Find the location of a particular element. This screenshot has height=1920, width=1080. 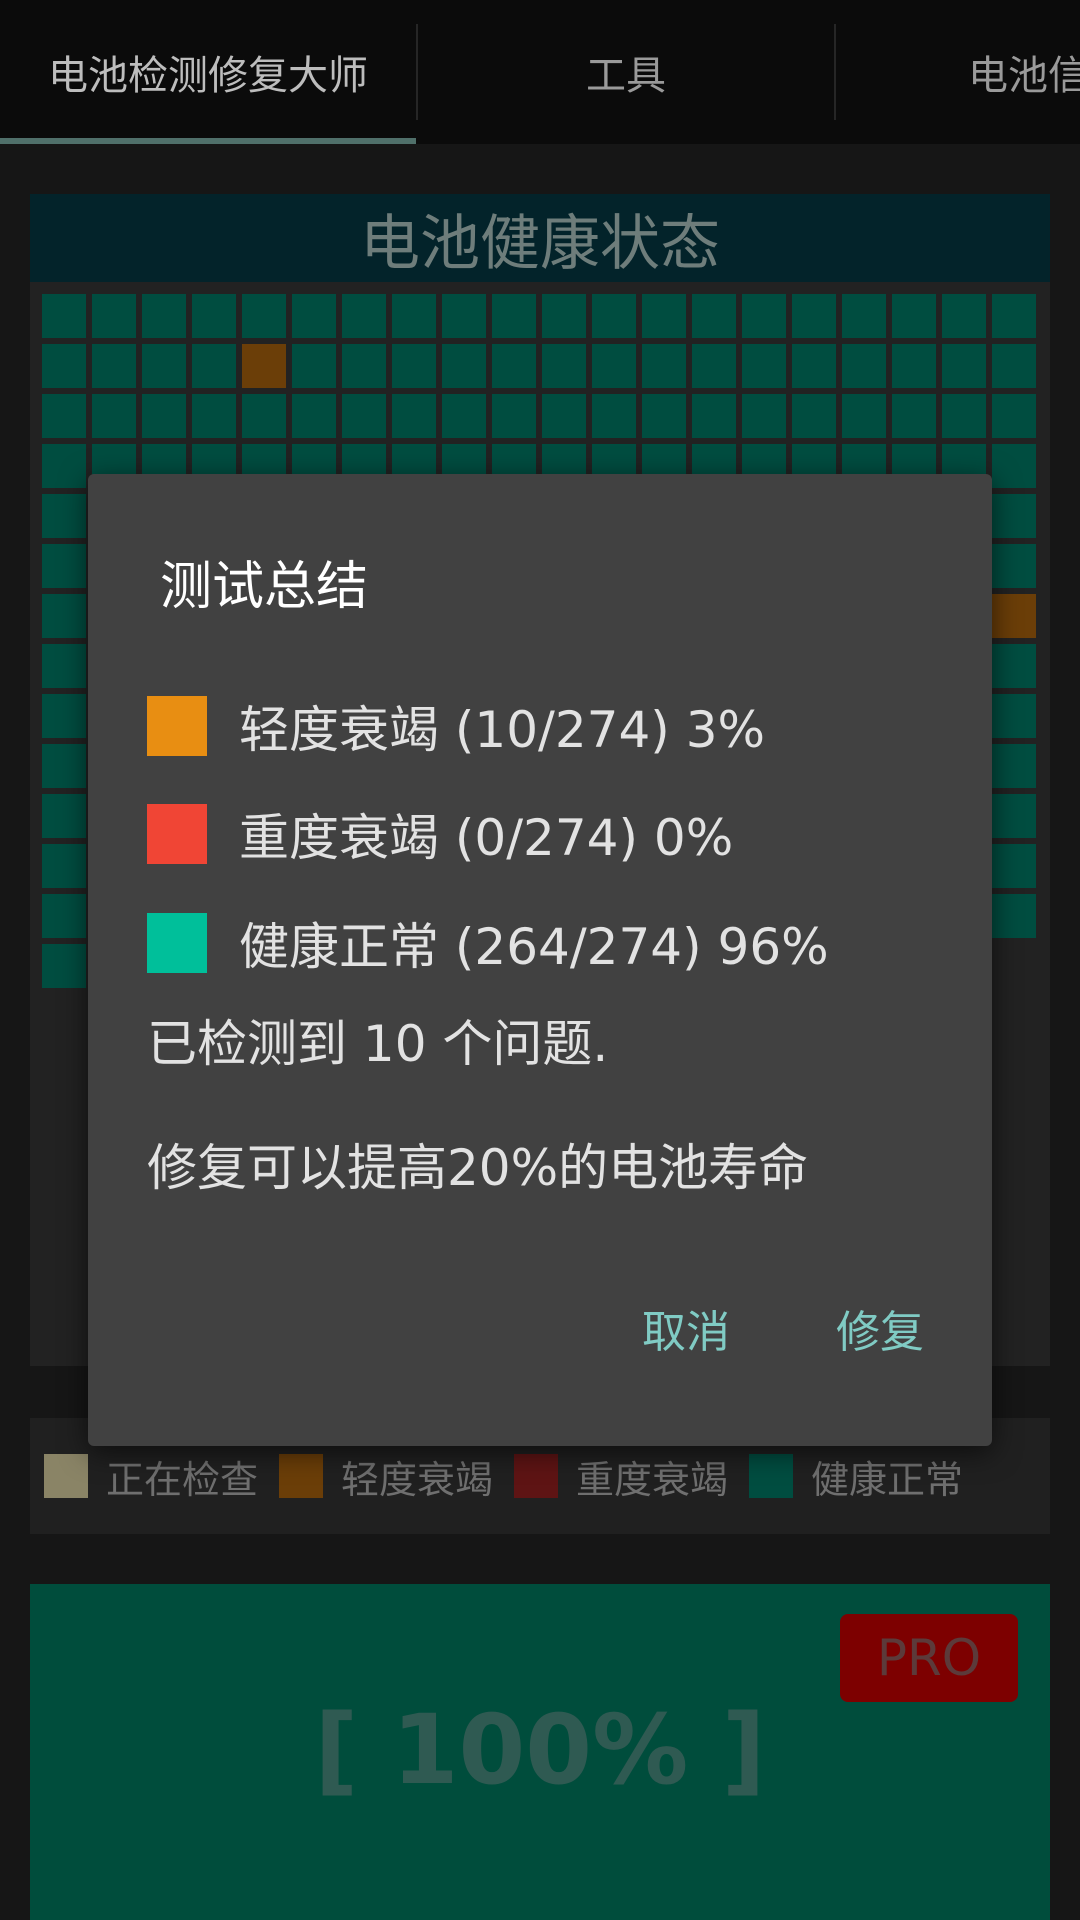

summary-row-severe: 重度衰竭 (0/274) 0% is located at coordinates (440, 835).